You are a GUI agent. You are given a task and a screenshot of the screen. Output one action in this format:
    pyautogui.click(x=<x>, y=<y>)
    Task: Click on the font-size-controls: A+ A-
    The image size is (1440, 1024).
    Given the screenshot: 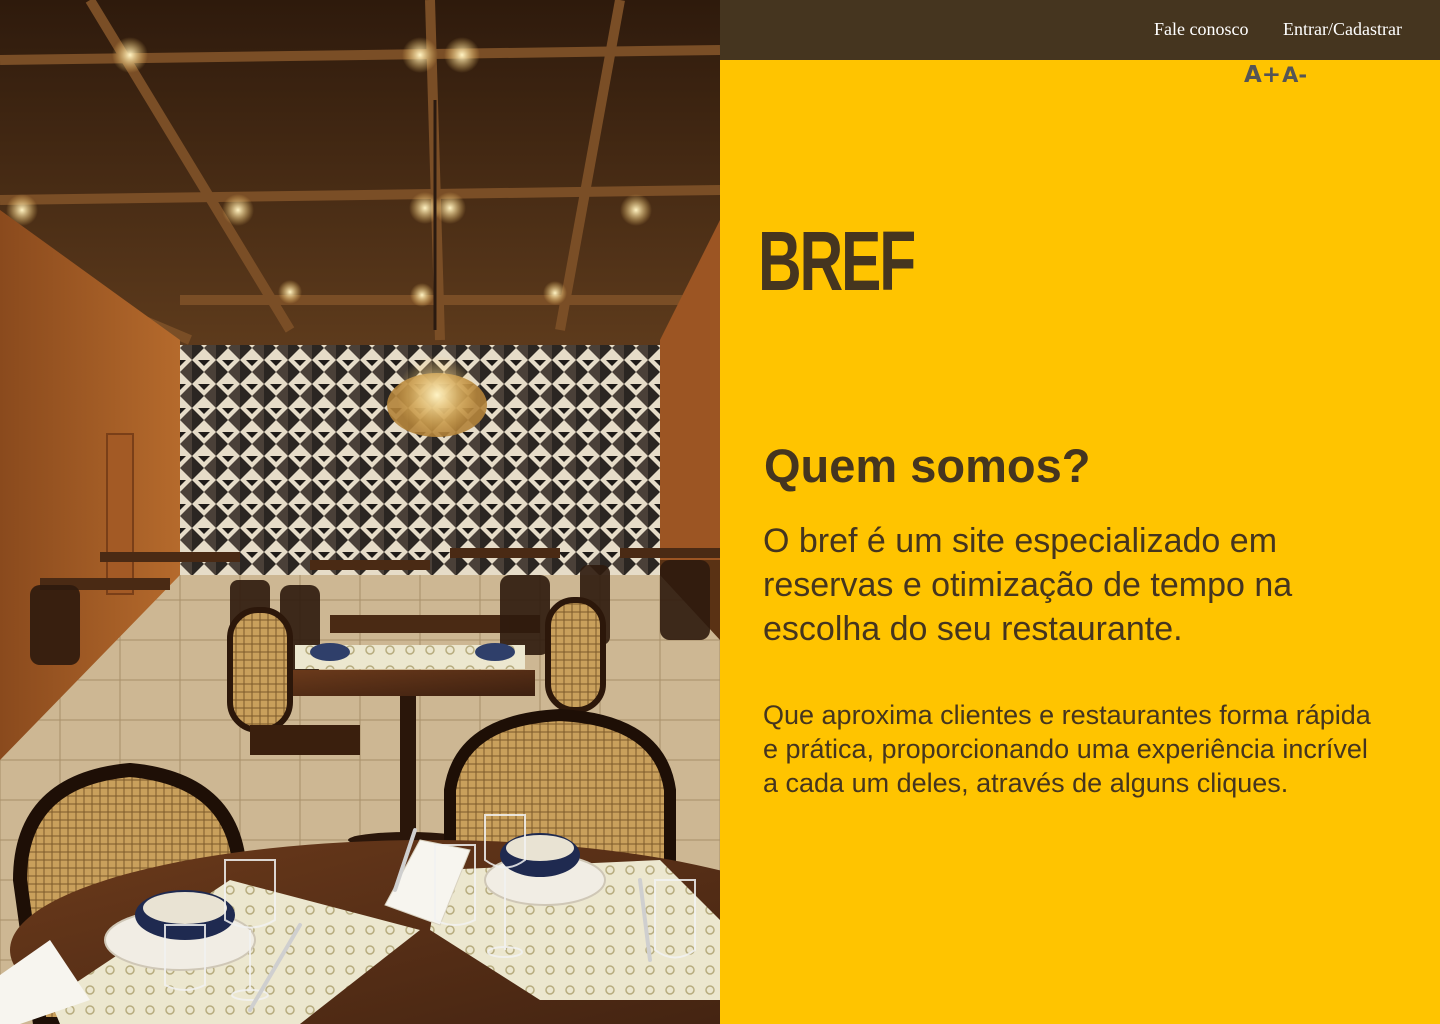 What is the action you would take?
    pyautogui.click(x=1275, y=75)
    